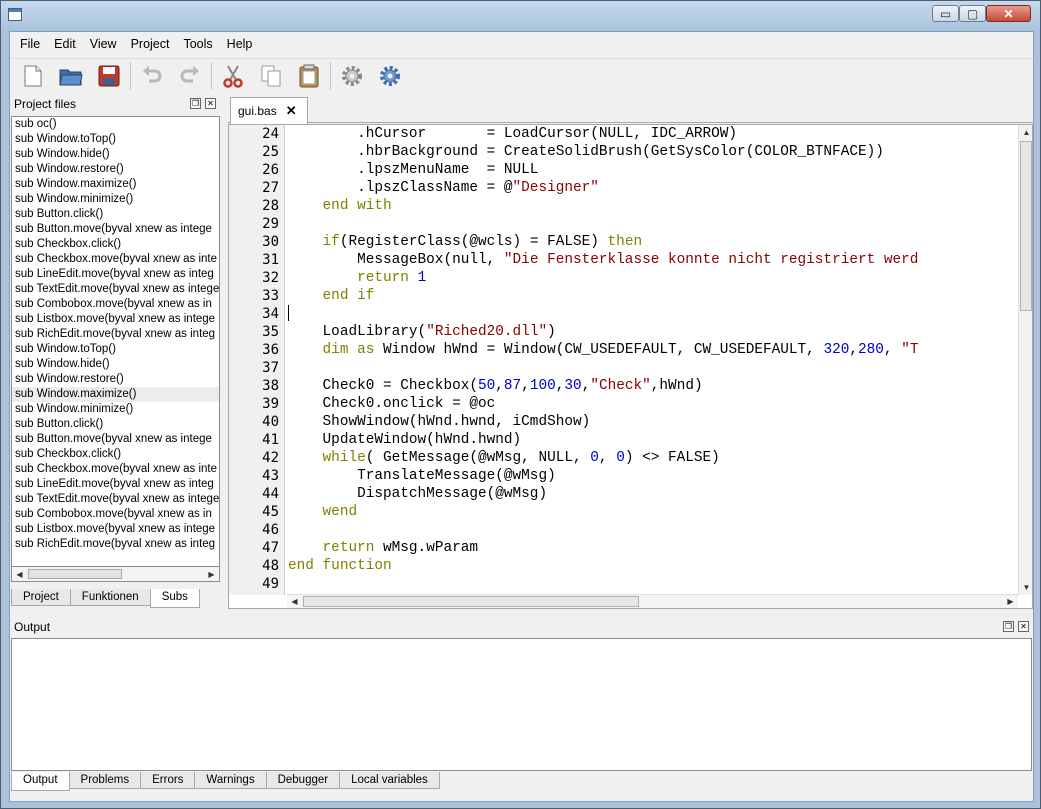  I want to click on title-bar: ▭ ▢ ✕, so click(520, 16).